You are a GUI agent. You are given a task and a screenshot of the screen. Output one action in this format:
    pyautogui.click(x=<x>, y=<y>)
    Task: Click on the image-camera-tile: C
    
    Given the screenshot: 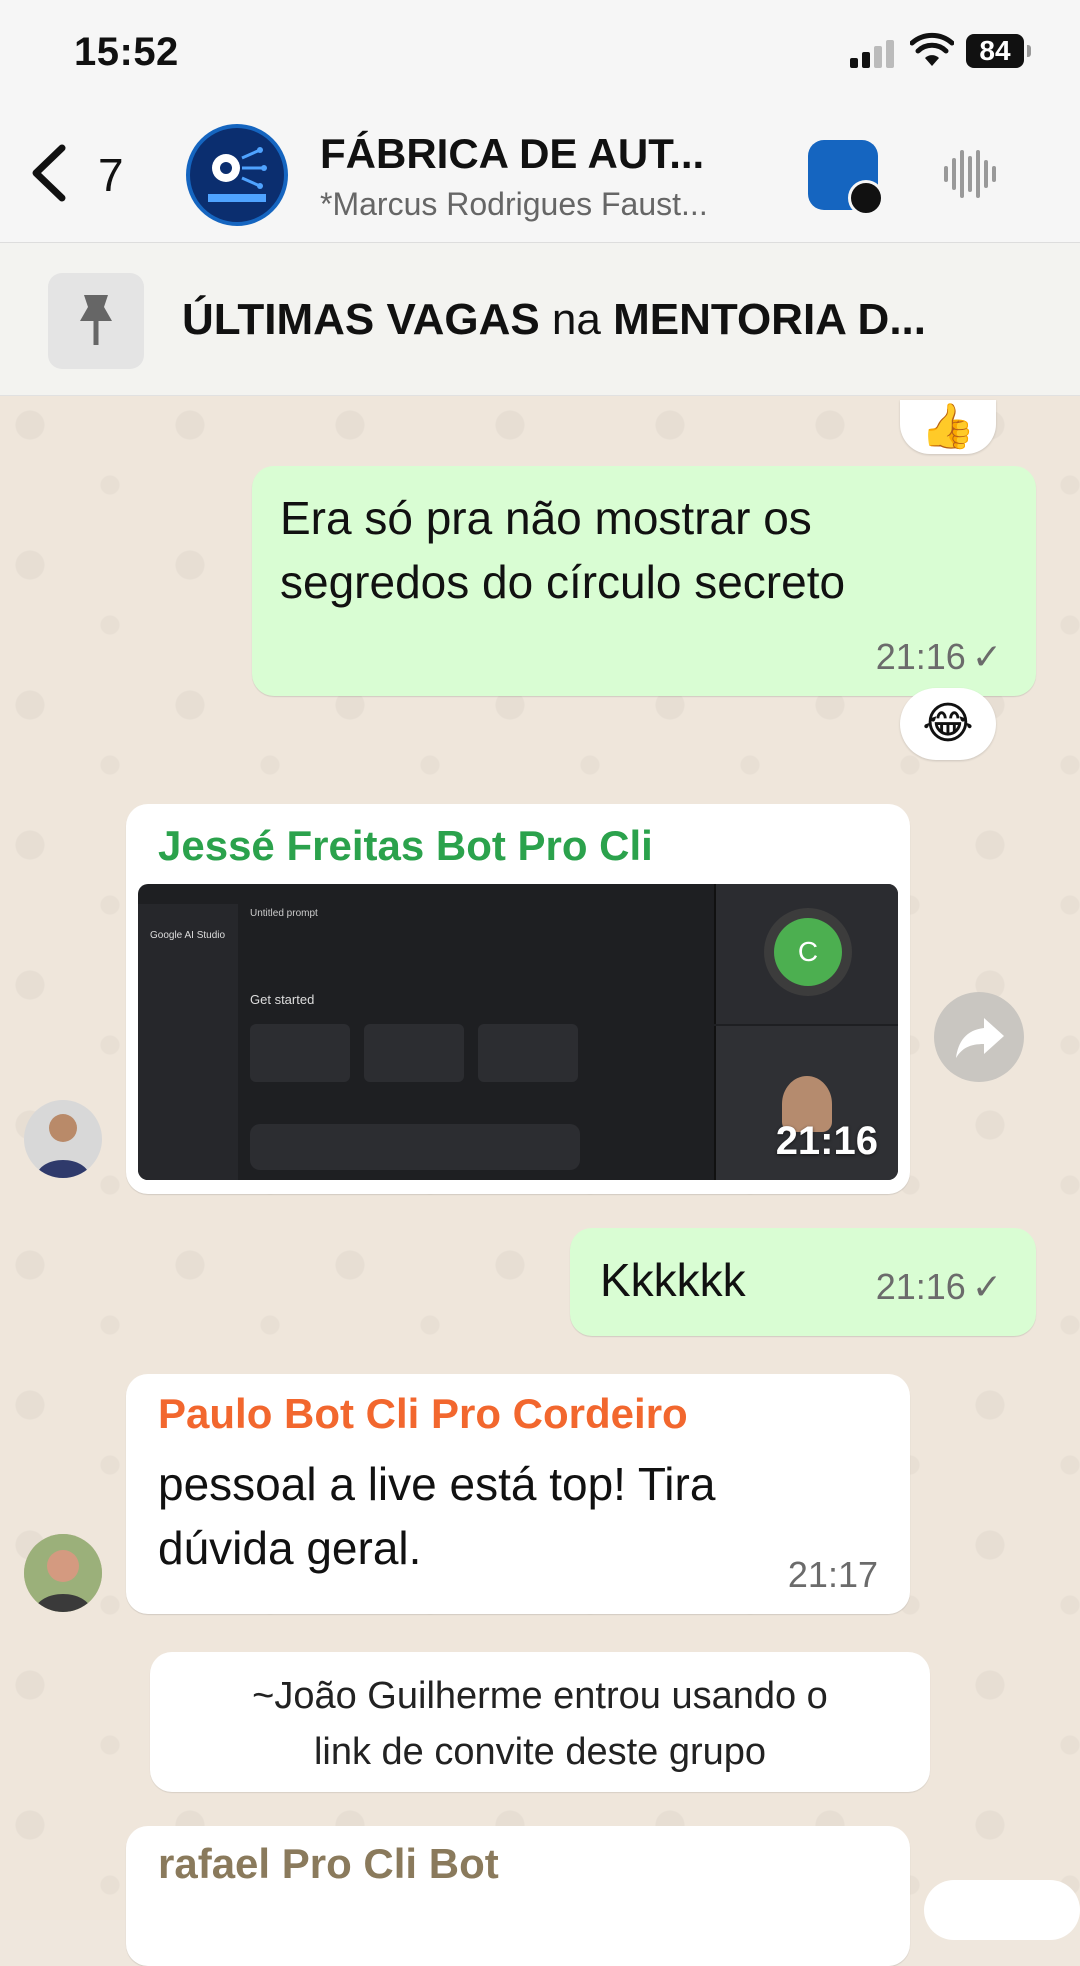 What is the action you would take?
    pyautogui.click(x=806, y=954)
    